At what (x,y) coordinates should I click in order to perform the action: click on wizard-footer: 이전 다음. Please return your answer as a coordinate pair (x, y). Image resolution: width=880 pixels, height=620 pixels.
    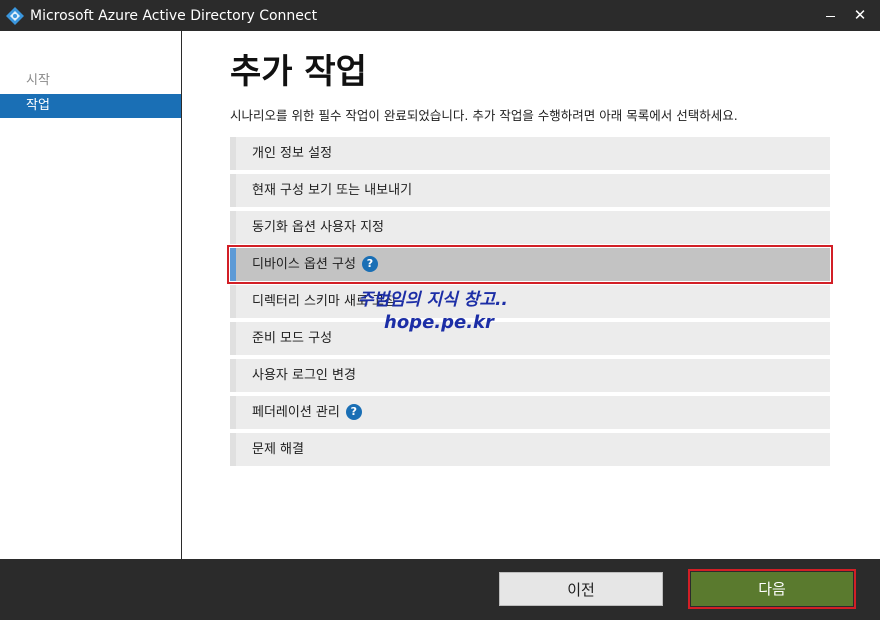
    Looking at the image, I should click on (440, 589).